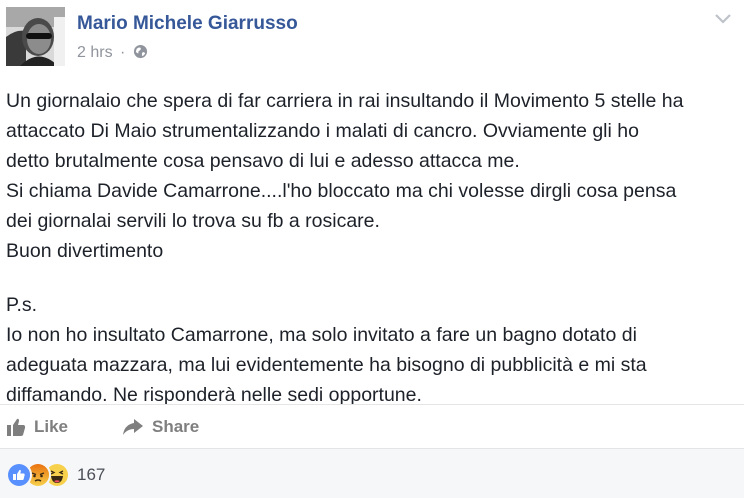 This screenshot has width=744, height=498. Describe the element at coordinates (723, 19) in the screenshot. I see `chevron-down-icon` at that location.